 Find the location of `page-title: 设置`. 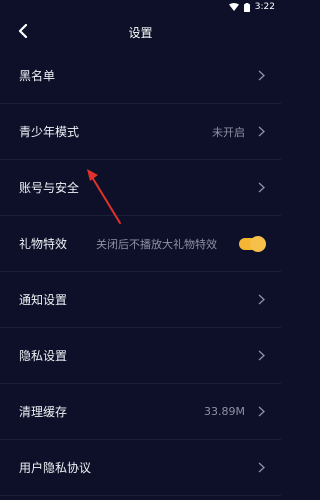

page-title: 设置 is located at coordinates (140, 32).